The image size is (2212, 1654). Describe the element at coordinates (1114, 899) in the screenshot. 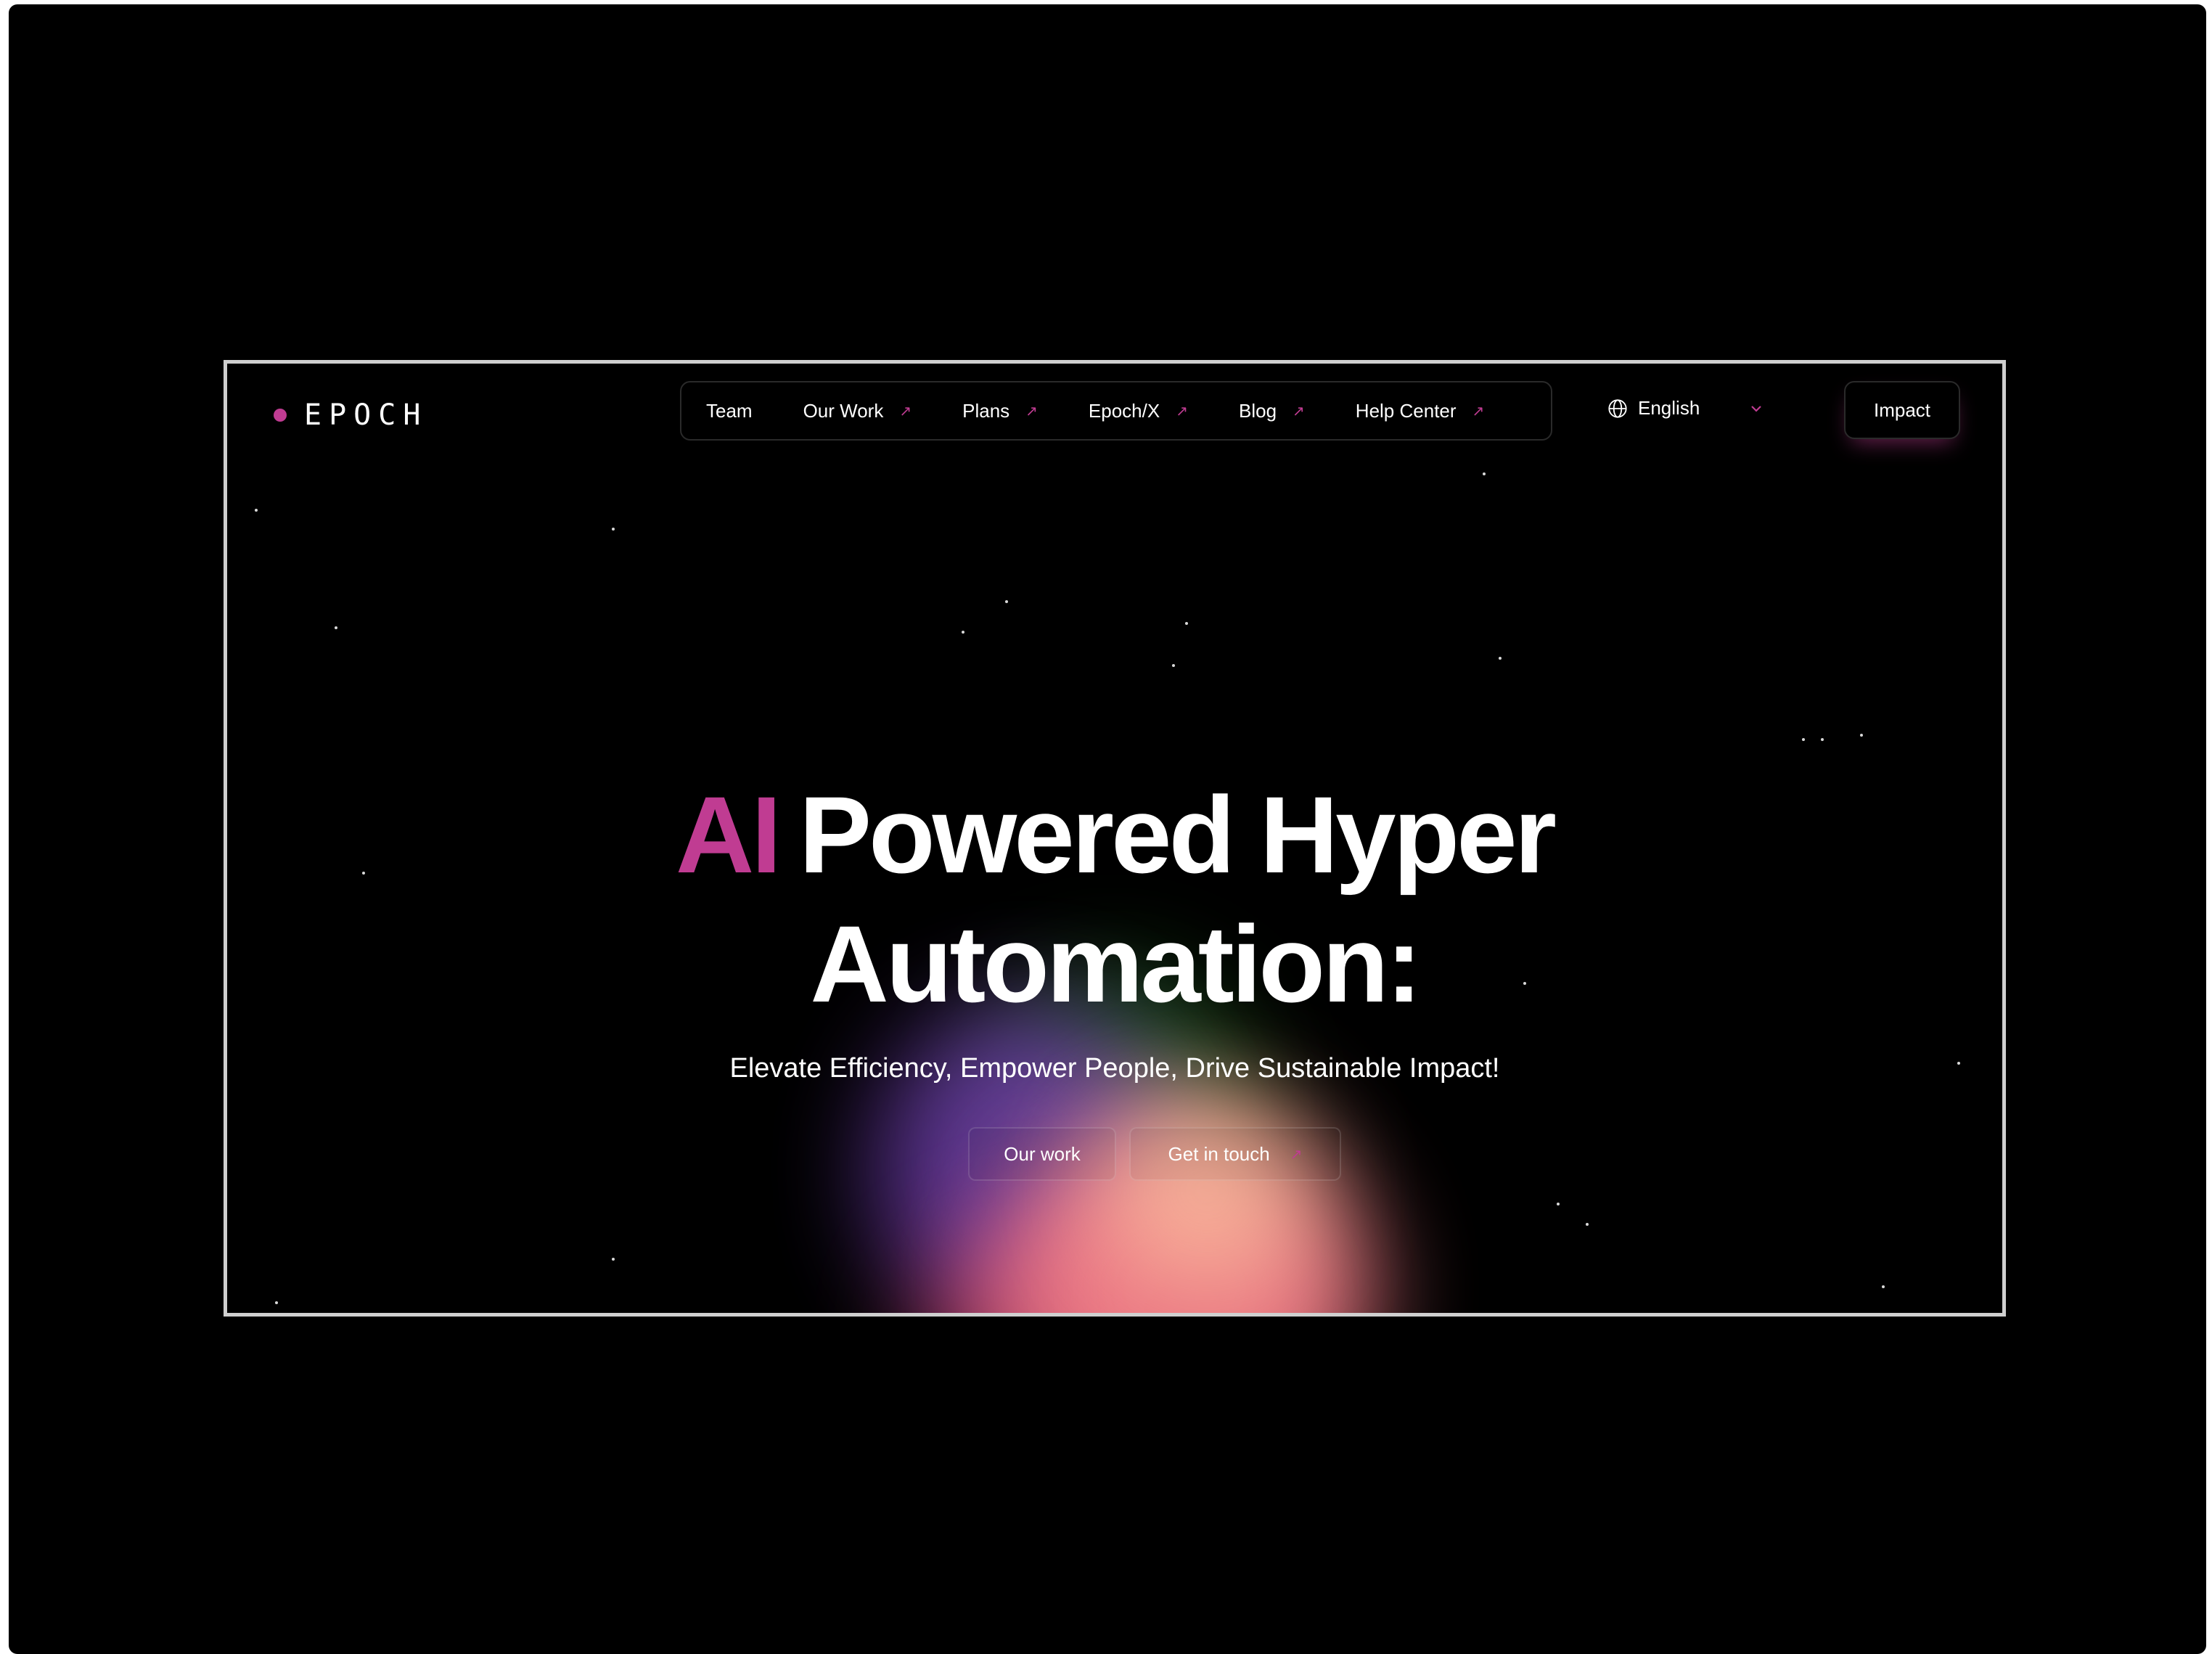

I see `hero-headline: AI Powered Hyper Automation:` at that location.